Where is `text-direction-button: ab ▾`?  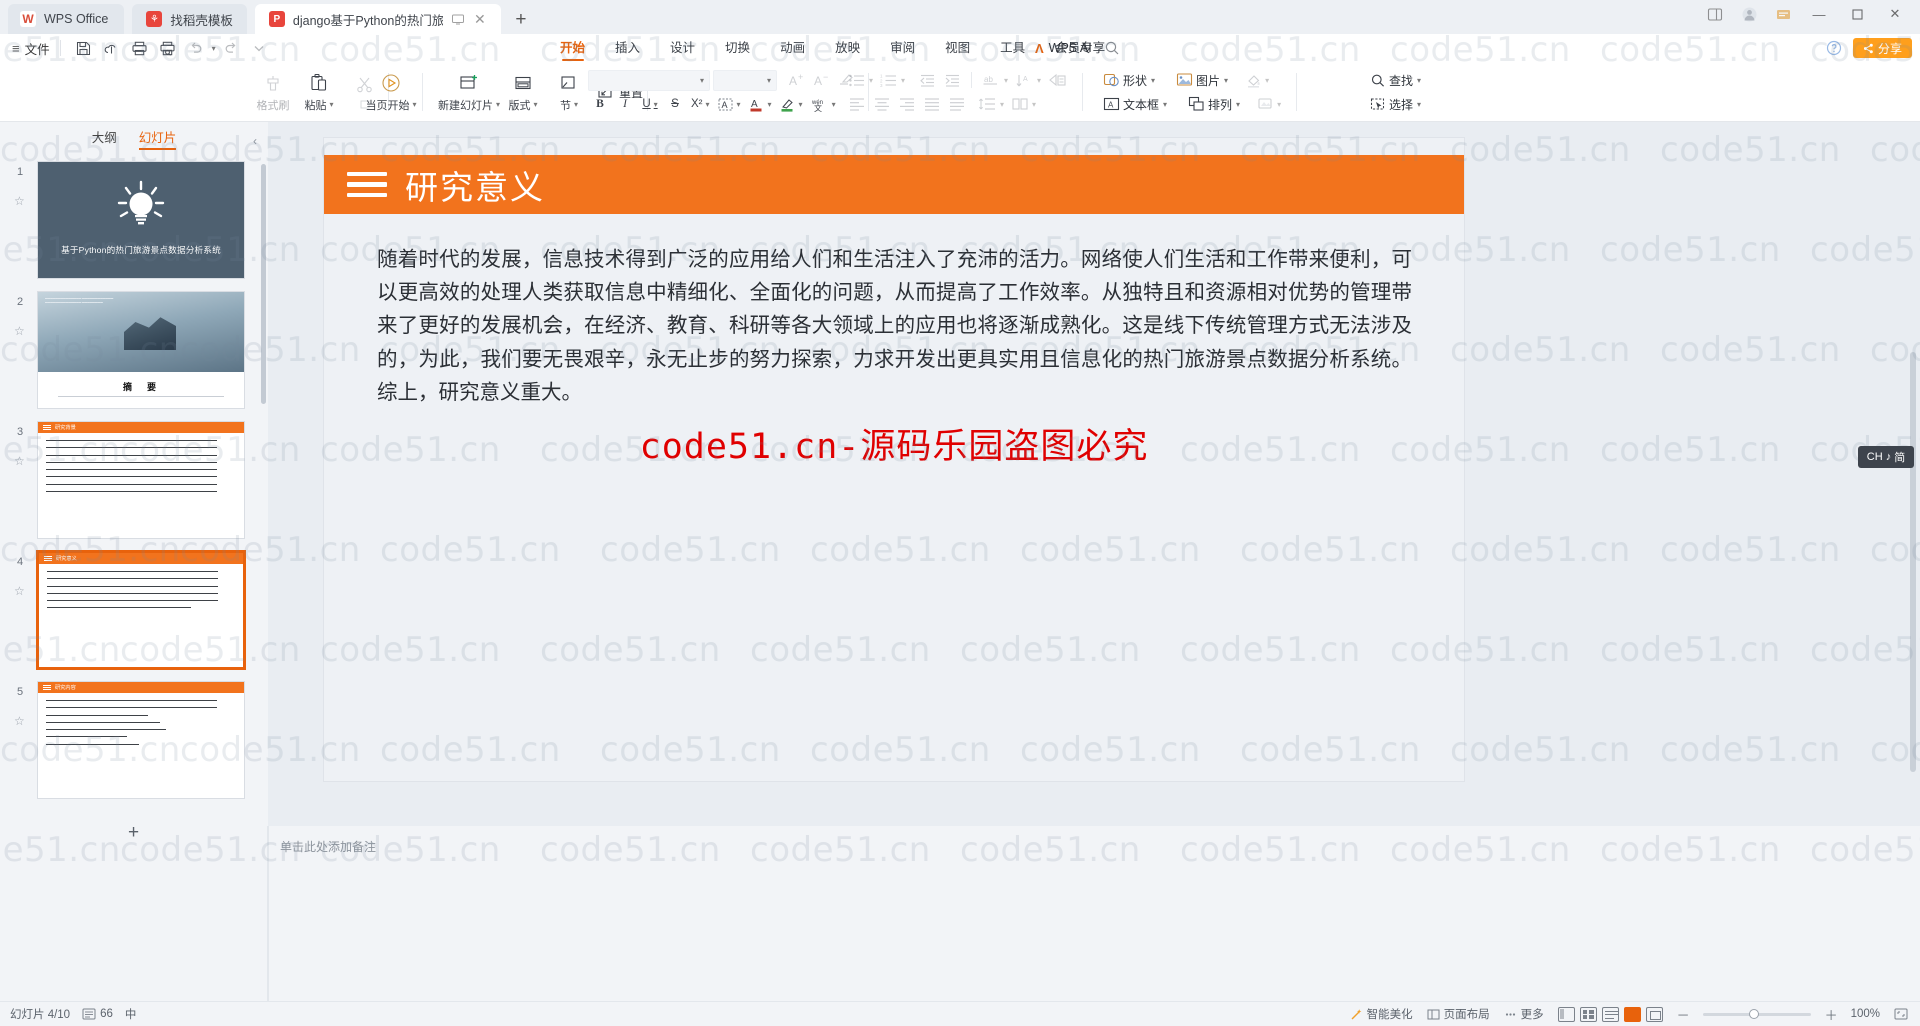
text-direction-button: ab ▾ is located at coordinates (995, 80).